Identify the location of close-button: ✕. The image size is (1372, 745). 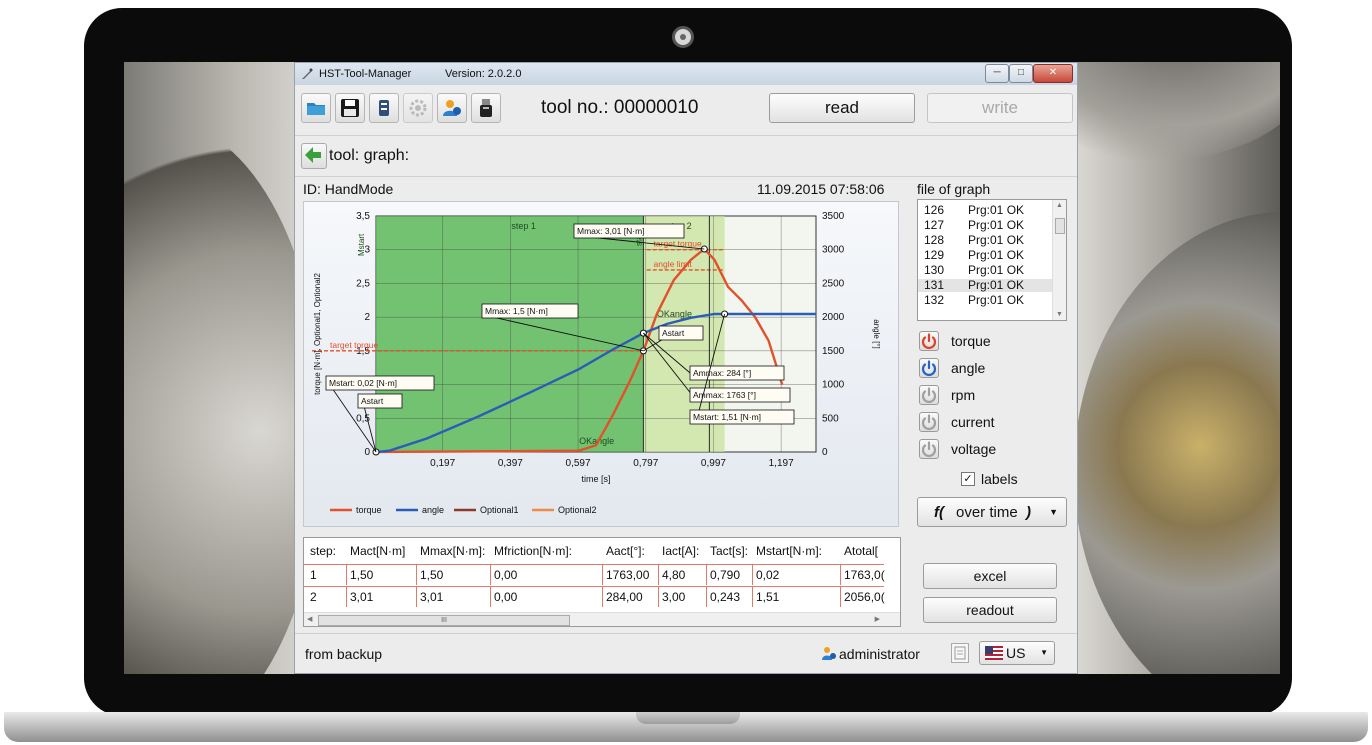
(1053, 73).